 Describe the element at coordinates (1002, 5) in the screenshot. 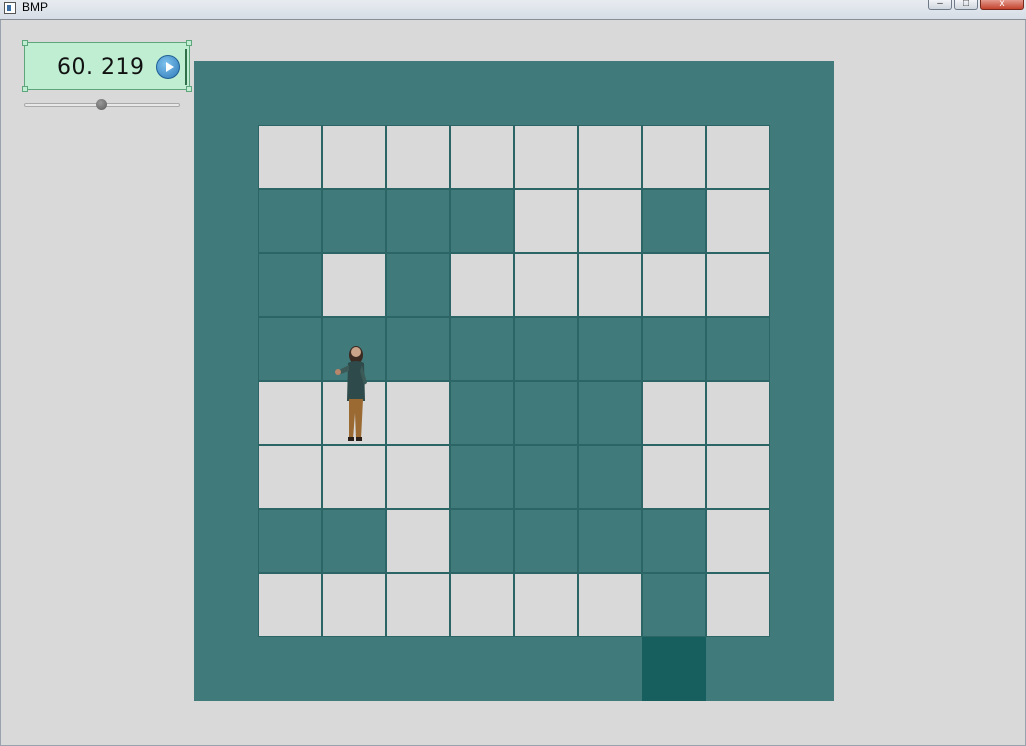

I see `close-button: x` at that location.